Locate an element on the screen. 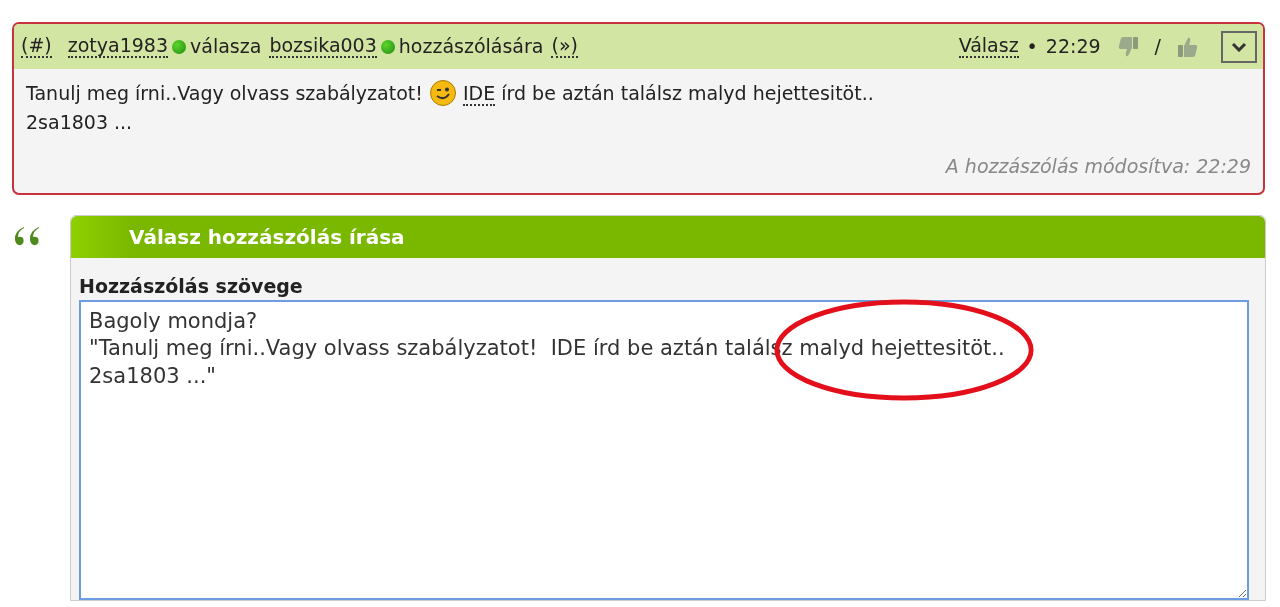 Image resolution: width=1280 pixels, height=607 pixels. reply-text: válasza is located at coordinates (226, 47).